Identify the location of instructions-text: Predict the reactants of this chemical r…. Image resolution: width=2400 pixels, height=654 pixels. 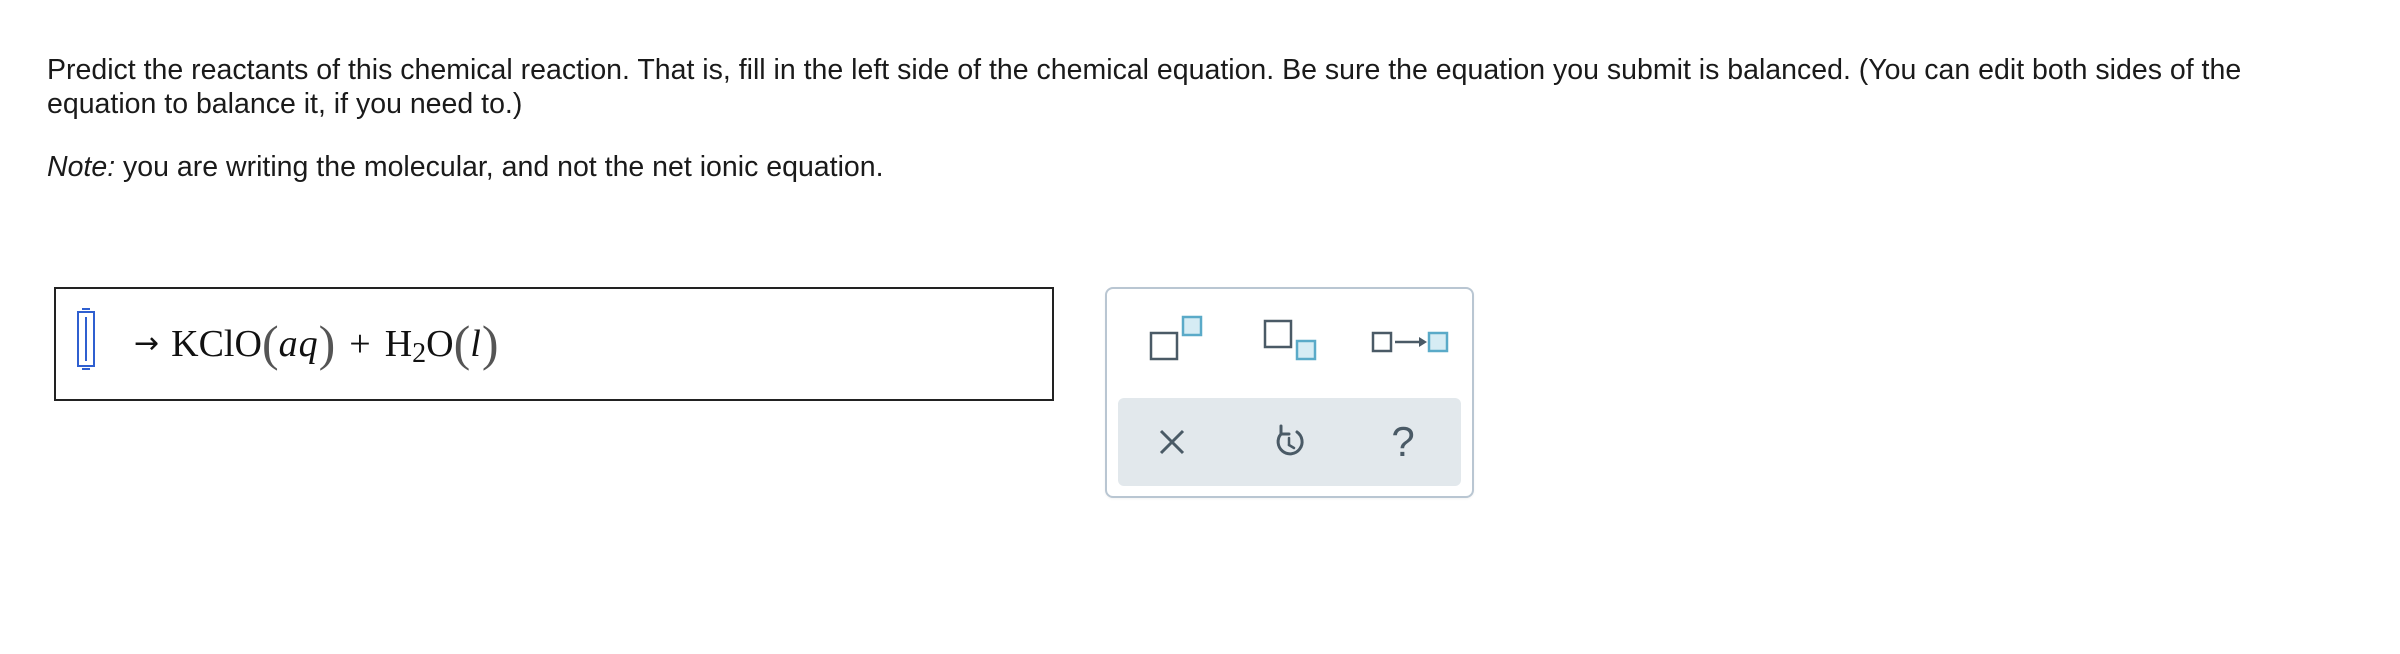
(1202, 87).